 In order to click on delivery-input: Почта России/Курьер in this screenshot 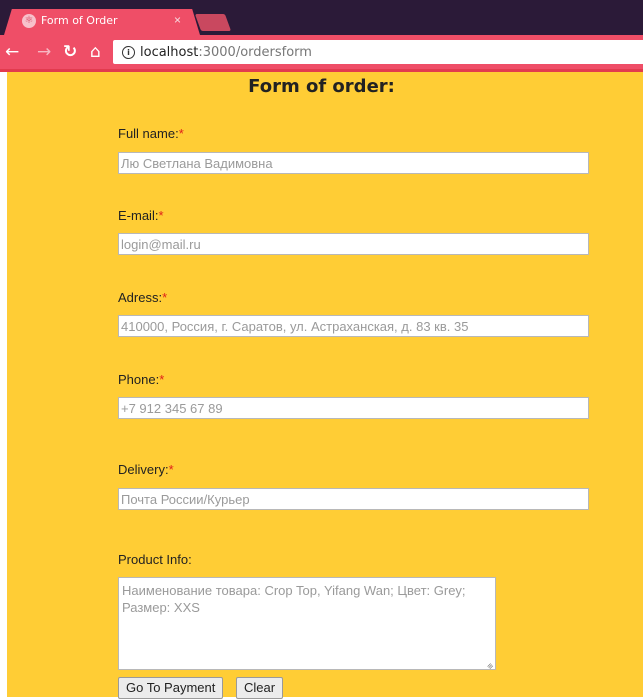, I will do `click(353, 499)`.